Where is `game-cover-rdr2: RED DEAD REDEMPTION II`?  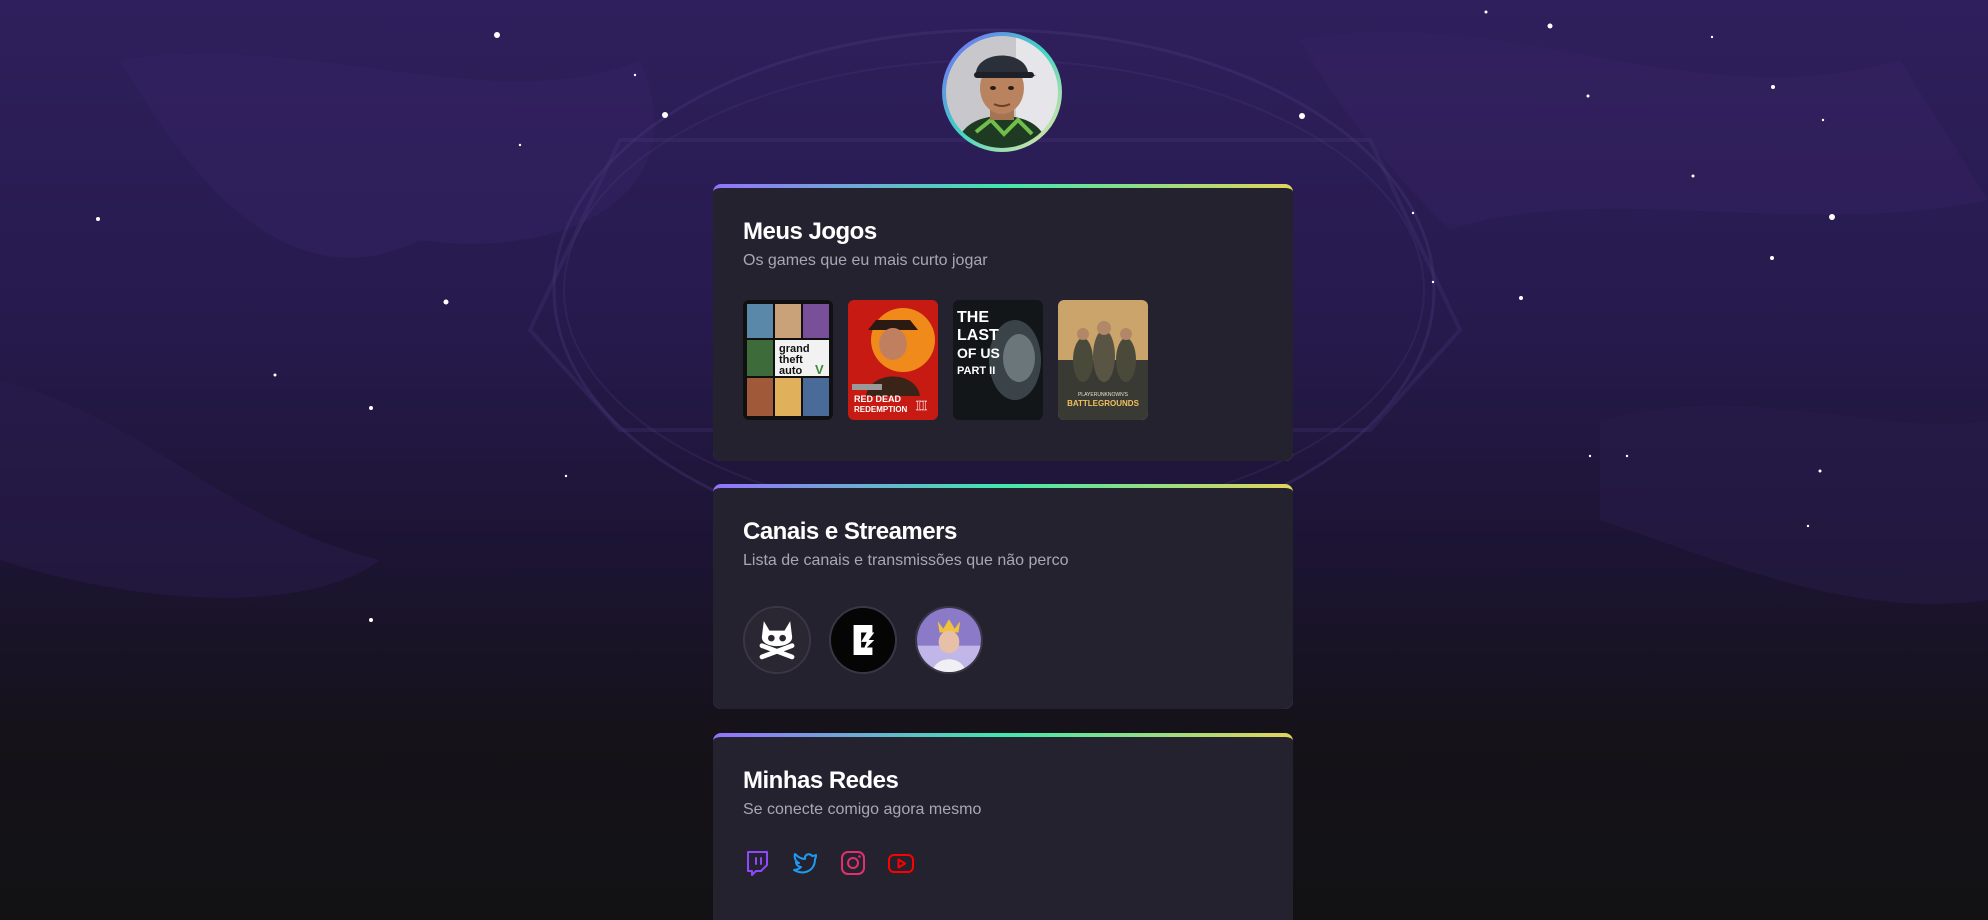 game-cover-rdr2: RED DEAD REDEMPTION II is located at coordinates (893, 360).